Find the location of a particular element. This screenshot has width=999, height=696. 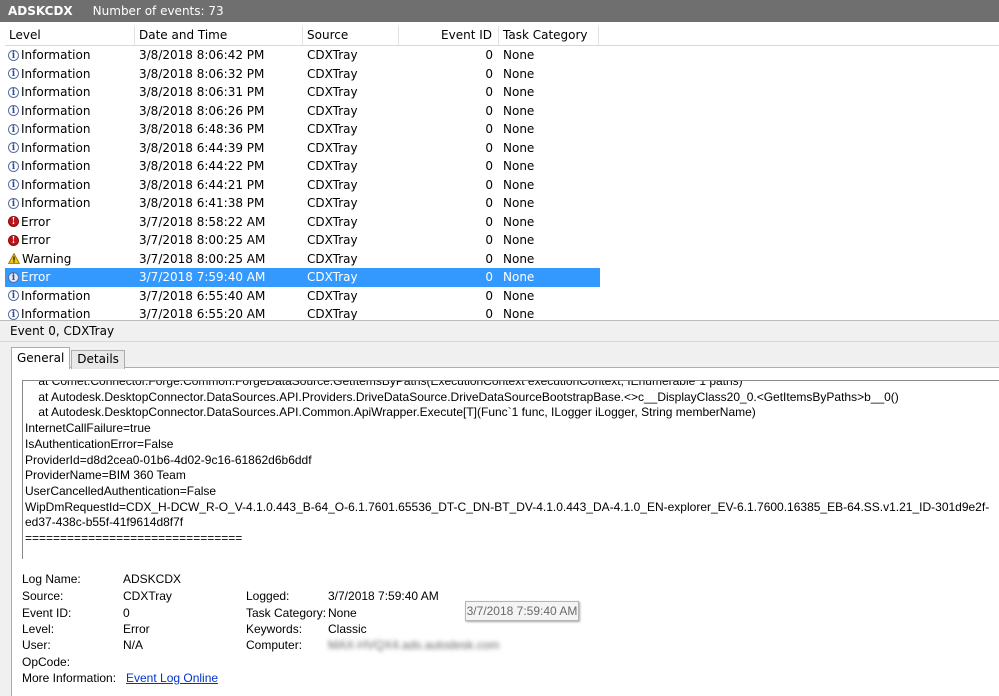

event-log-online-link: Event Log Online is located at coordinates (172, 678).